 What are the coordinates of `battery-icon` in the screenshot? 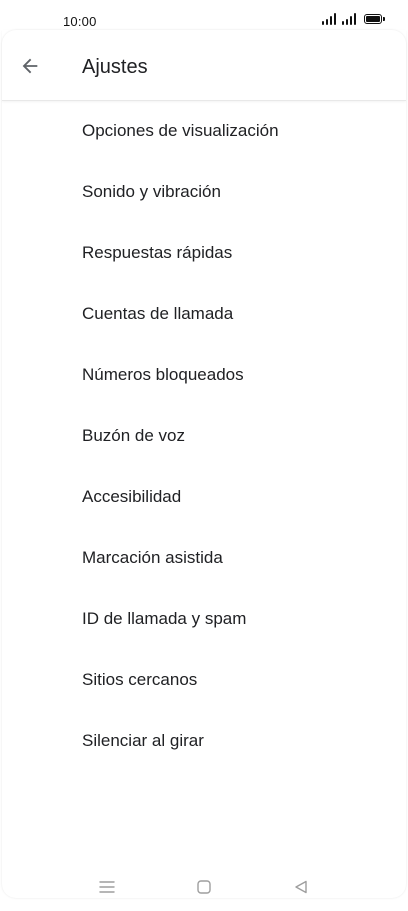 It's located at (374, 19).